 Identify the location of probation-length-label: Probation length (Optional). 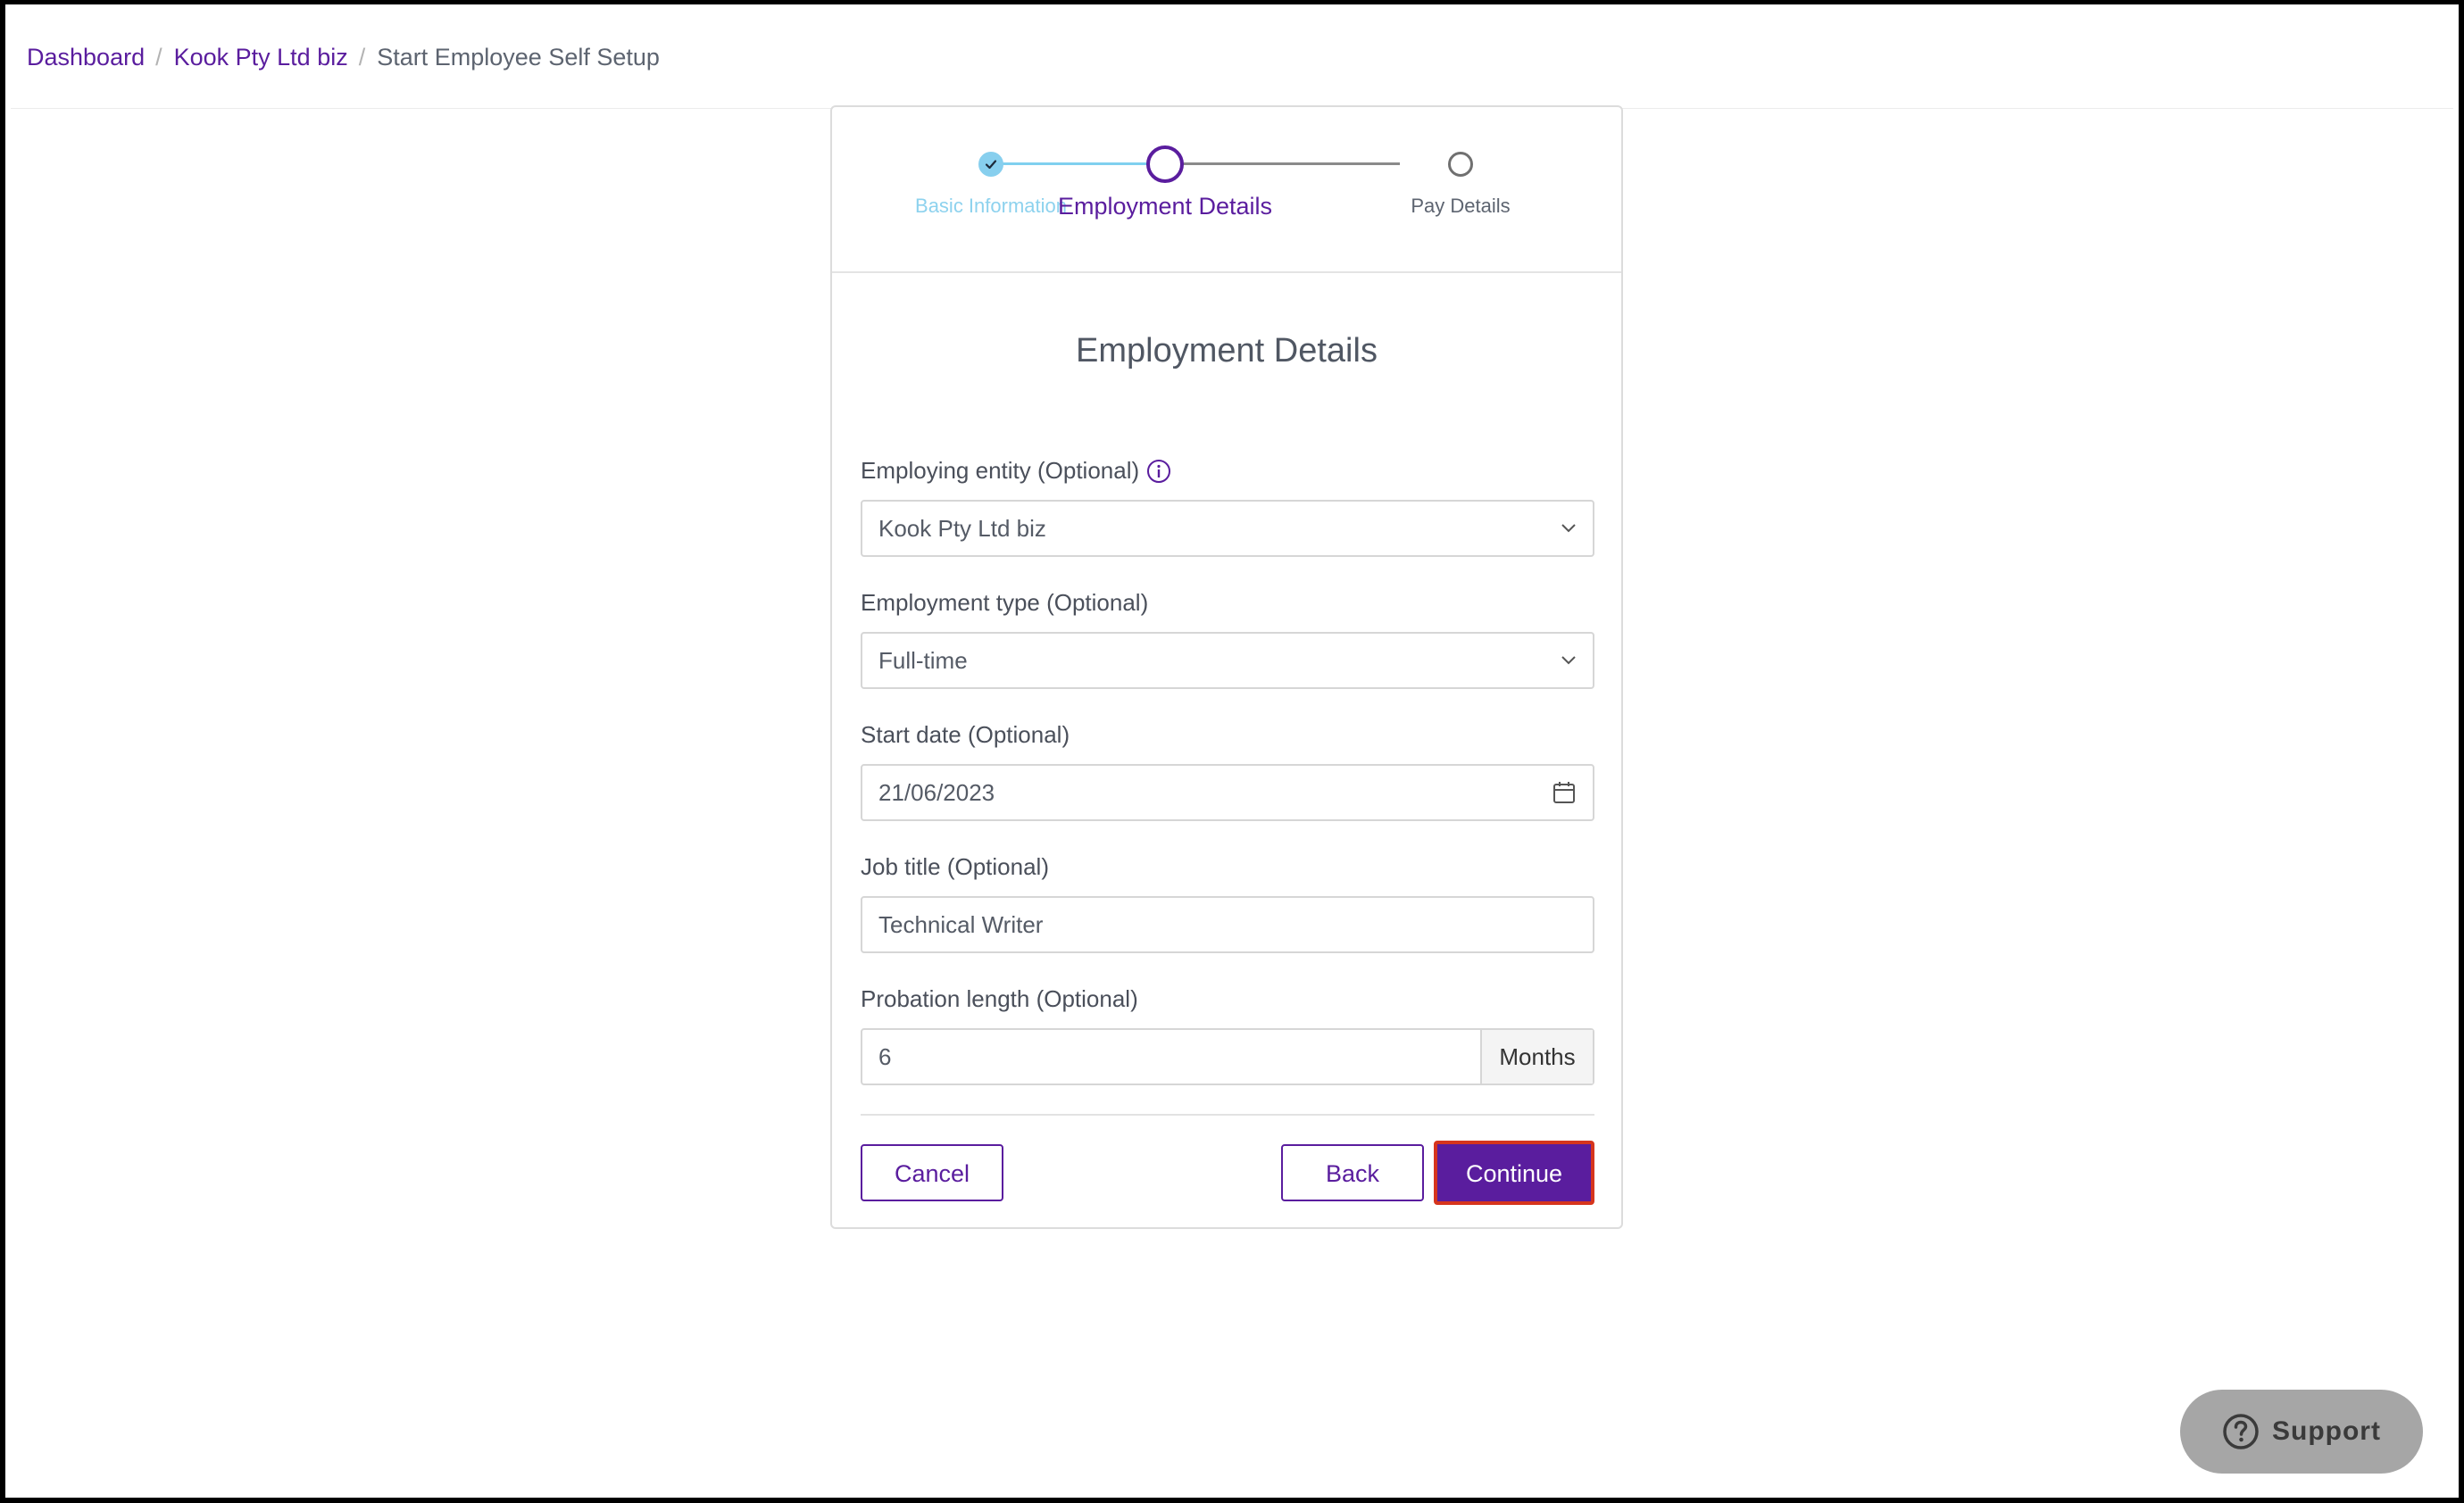
(999, 999).